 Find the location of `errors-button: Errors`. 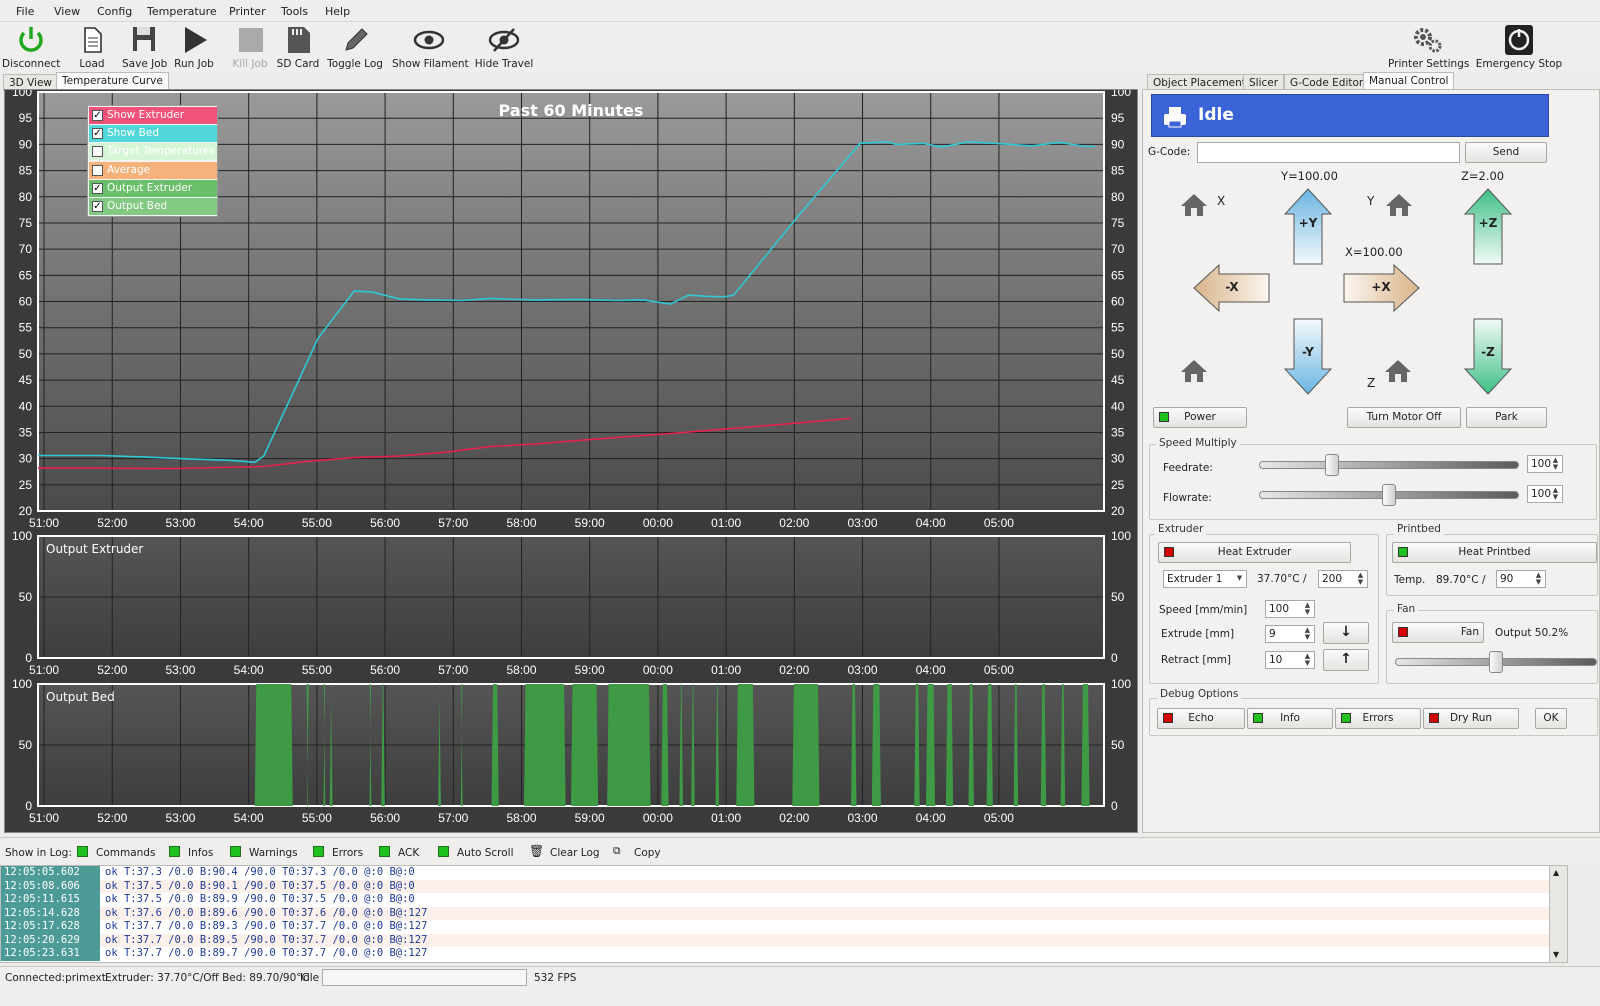

errors-button: Errors is located at coordinates (1378, 718).